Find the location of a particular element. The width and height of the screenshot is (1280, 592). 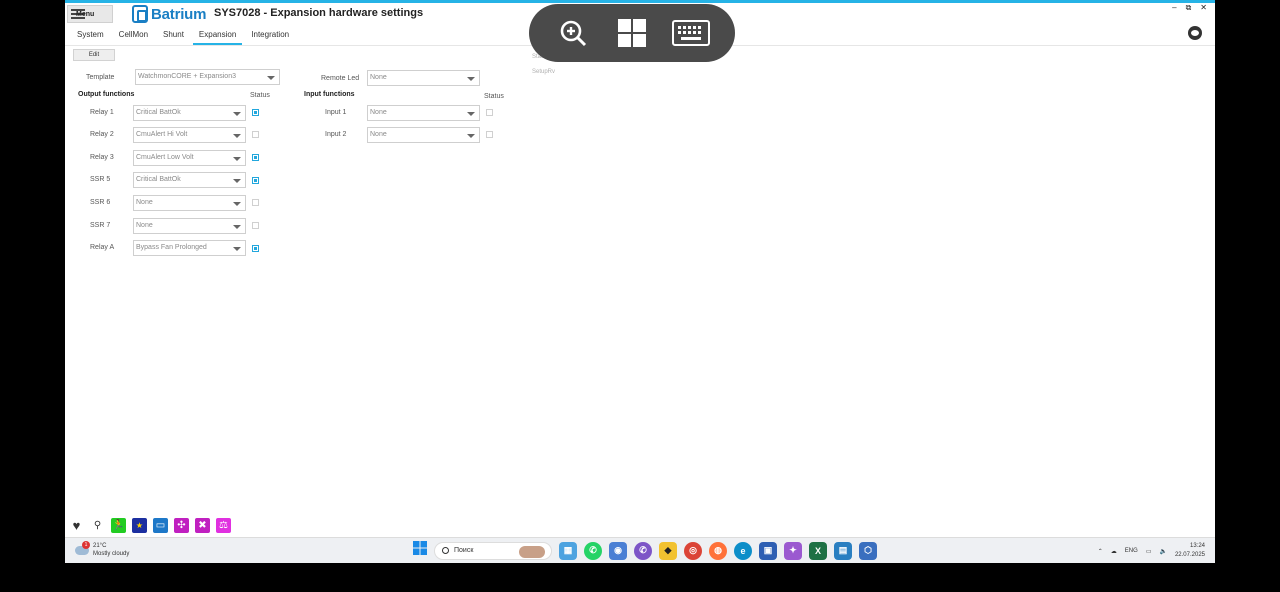

input-label: Input 2 is located at coordinates (336, 134).